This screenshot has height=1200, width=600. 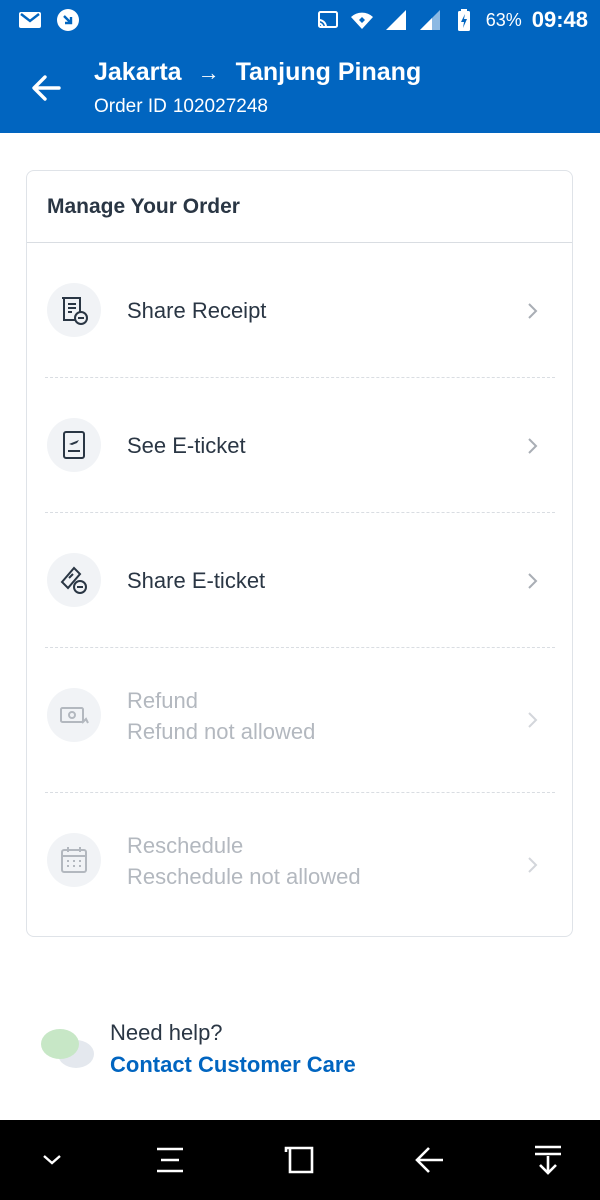 I want to click on help-section: Need help? Contact Customer Care, so click(x=300, y=1055).